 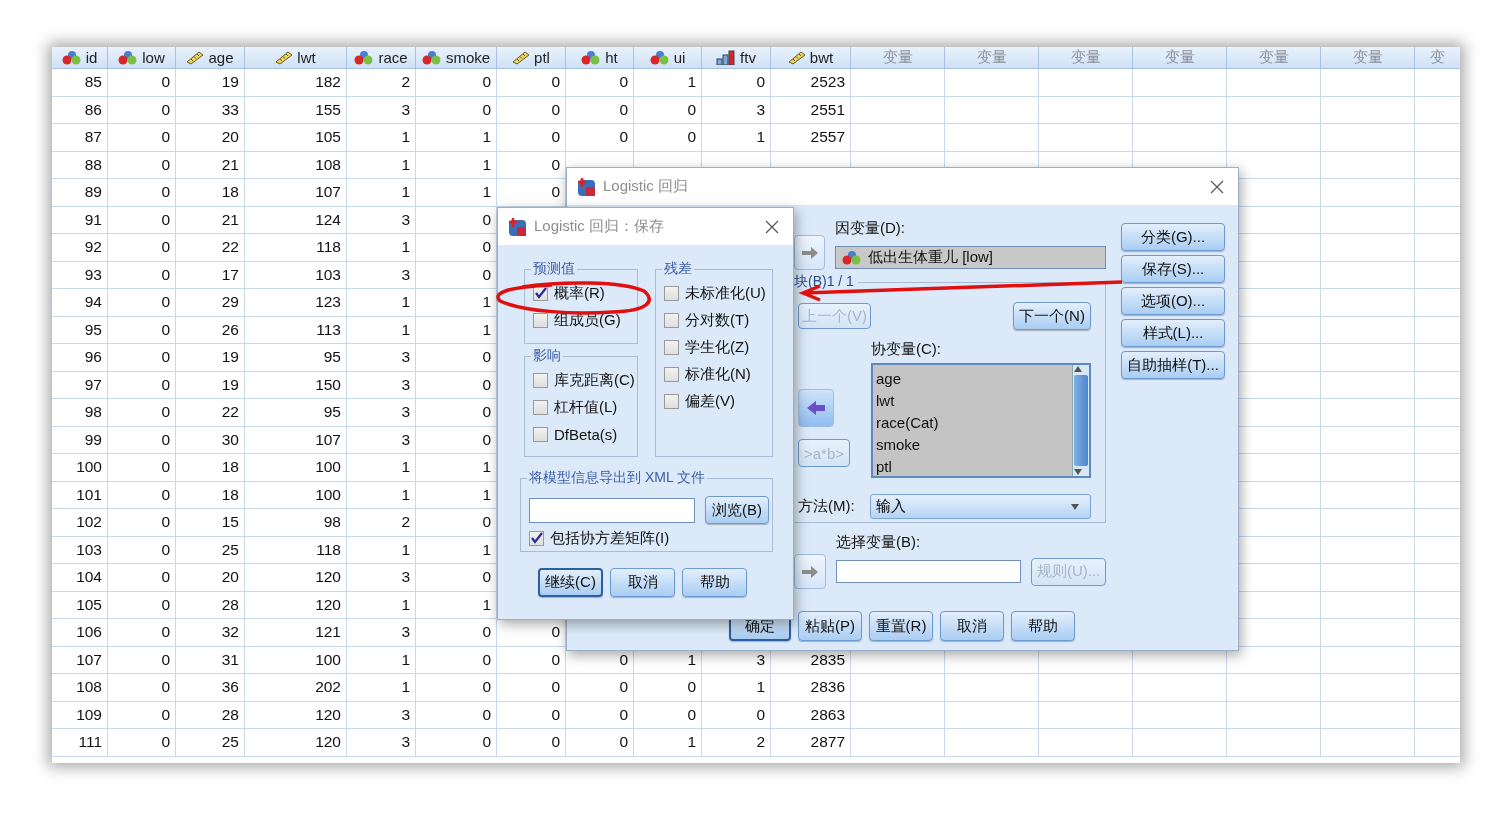 I want to click on list-item: lwt, so click(x=974, y=401).